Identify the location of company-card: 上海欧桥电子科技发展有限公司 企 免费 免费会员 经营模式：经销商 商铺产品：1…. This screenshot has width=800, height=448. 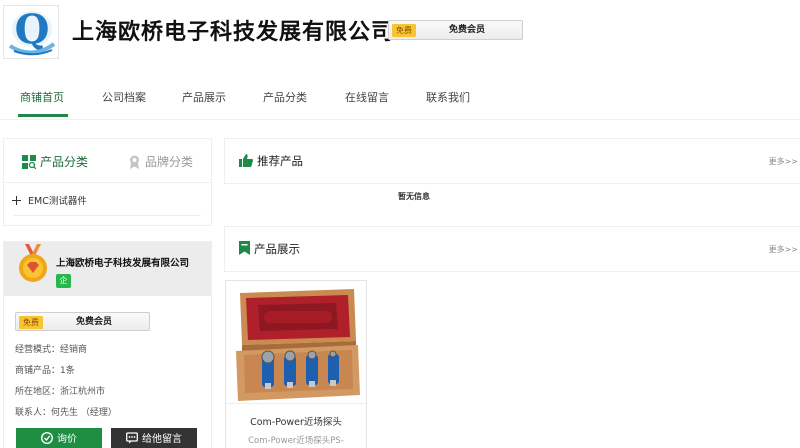
(107, 344).